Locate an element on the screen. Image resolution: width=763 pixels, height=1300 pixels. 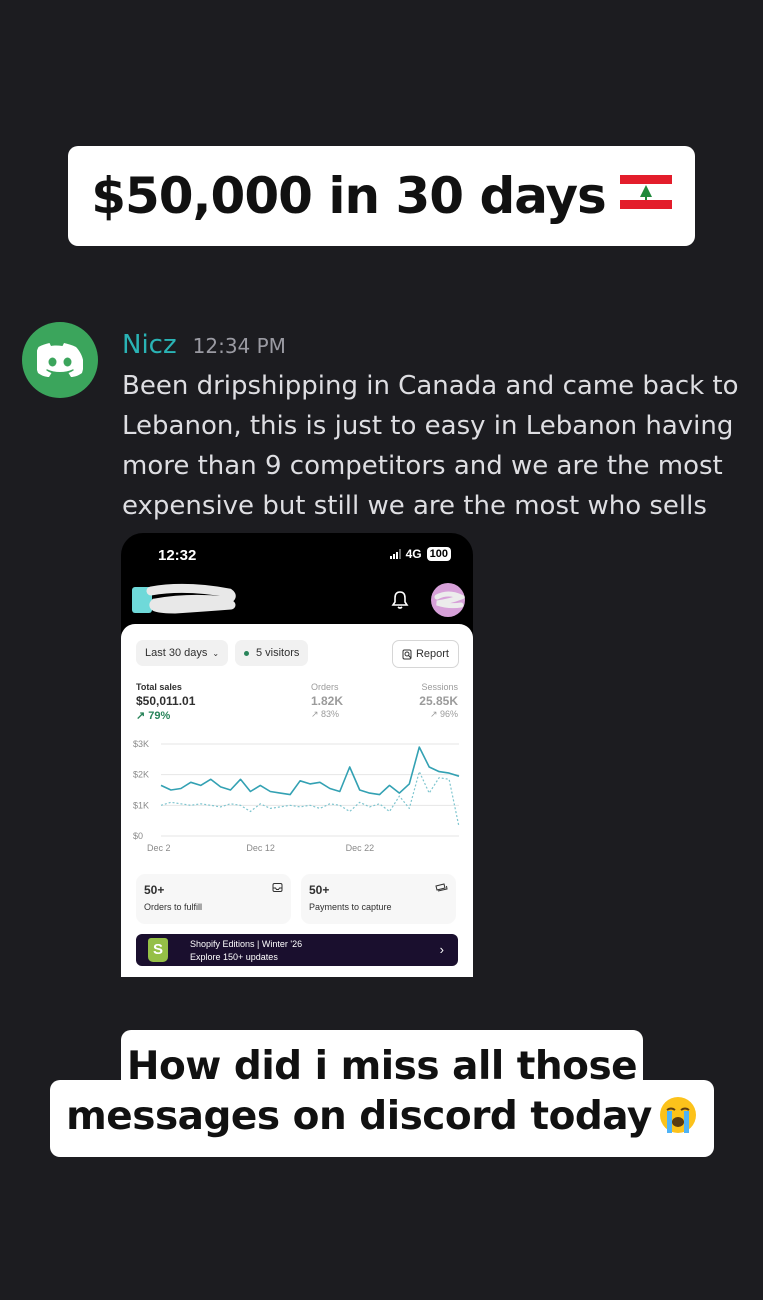
x-tick-label: Dec 12 is located at coordinates (260, 848).